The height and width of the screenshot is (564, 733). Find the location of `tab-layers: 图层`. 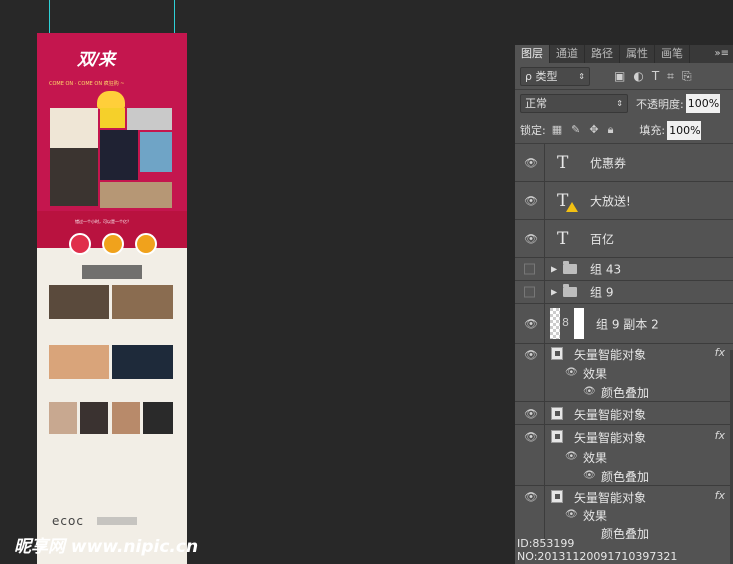

tab-layers: 图层 is located at coordinates (532, 54).